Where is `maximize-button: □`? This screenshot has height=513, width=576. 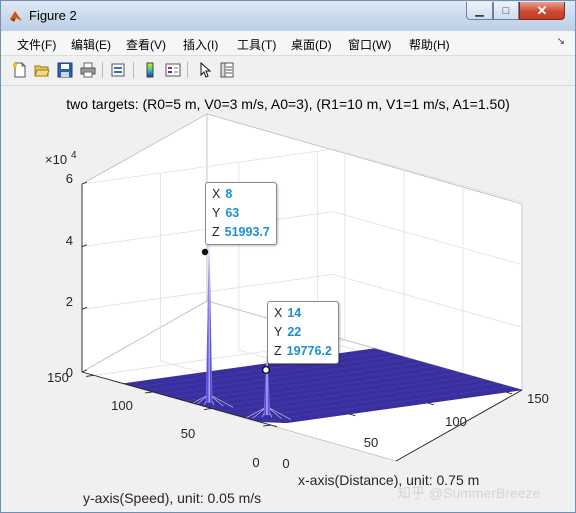 maximize-button: □ is located at coordinates (506, 11).